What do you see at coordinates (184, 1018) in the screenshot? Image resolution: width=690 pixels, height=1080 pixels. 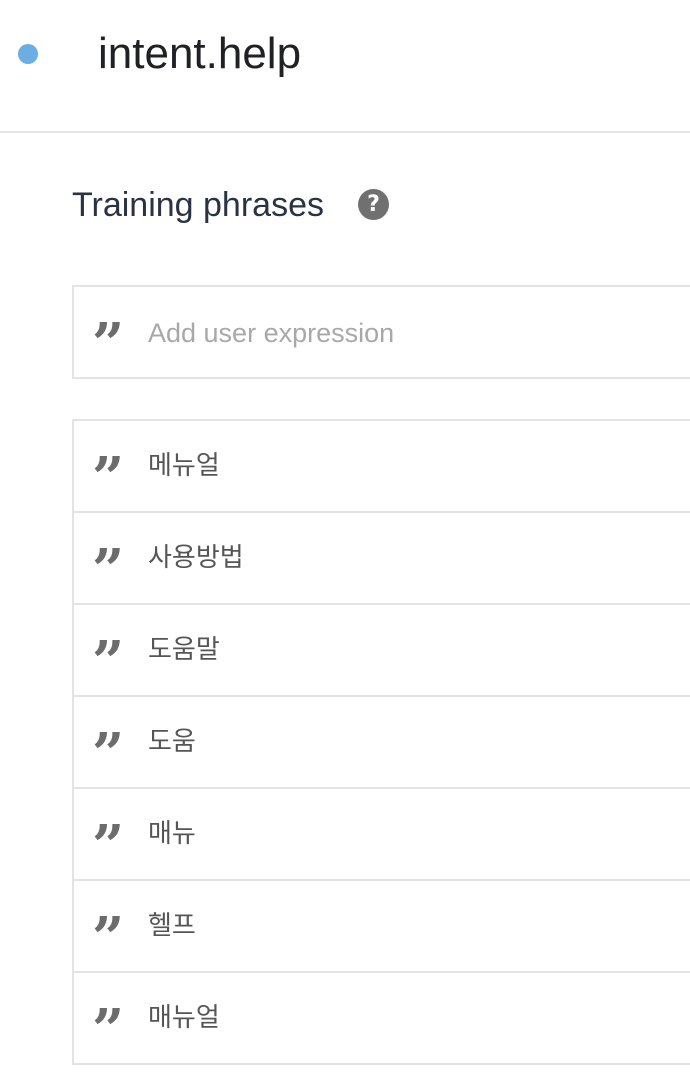 I see `training-phrase-text: 매뉴얼` at bounding box center [184, 1018].